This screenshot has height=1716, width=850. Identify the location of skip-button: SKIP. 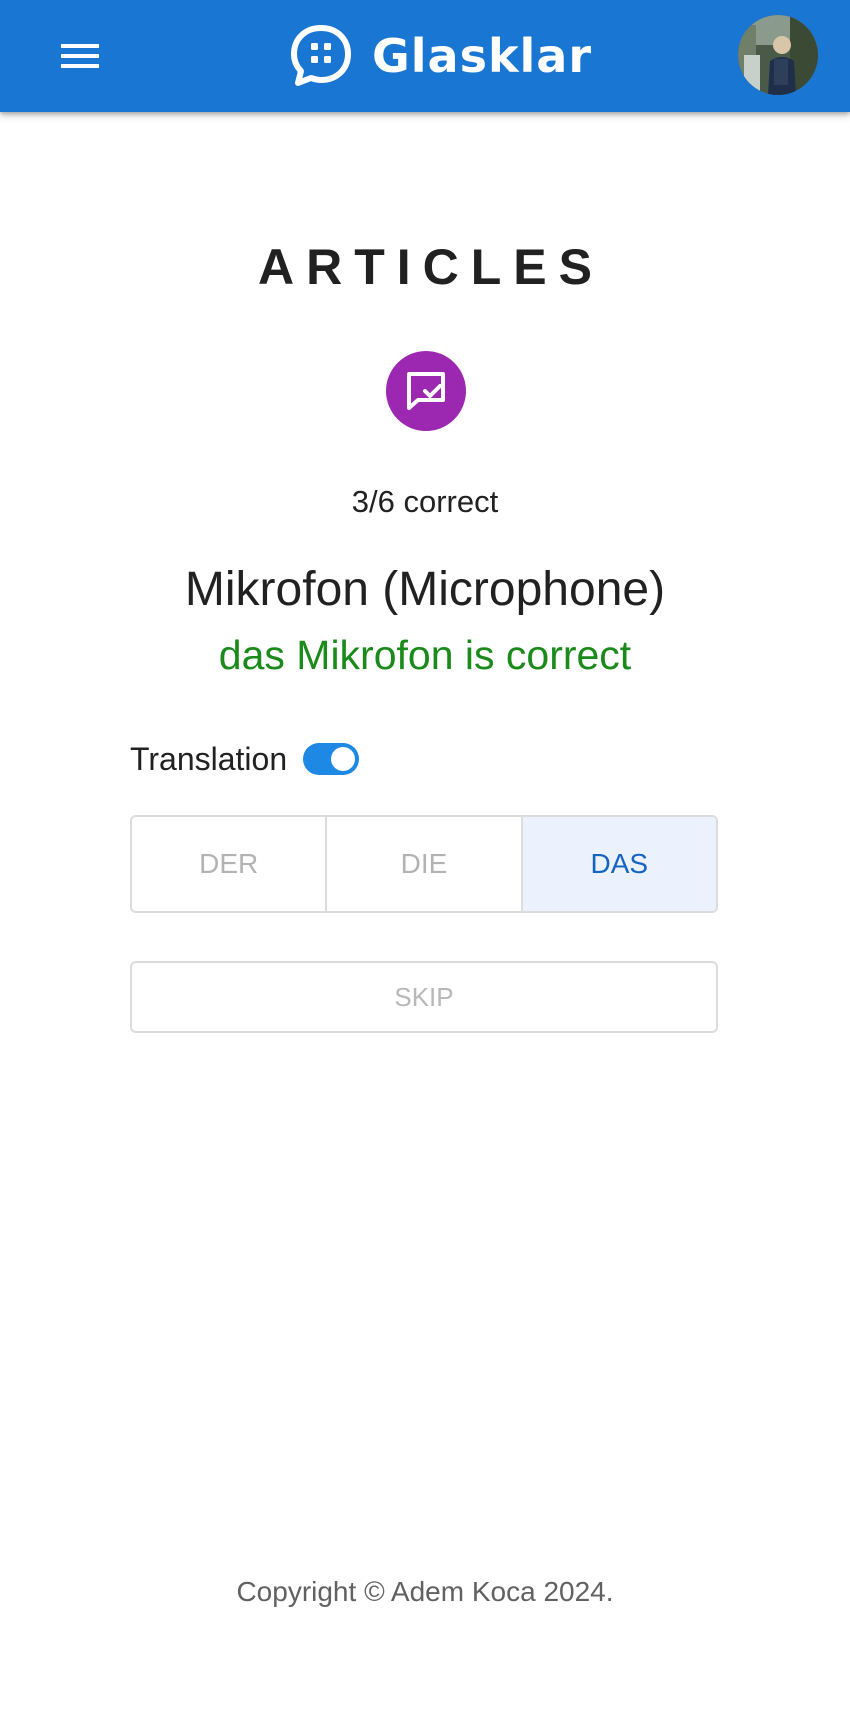
(424, 997).